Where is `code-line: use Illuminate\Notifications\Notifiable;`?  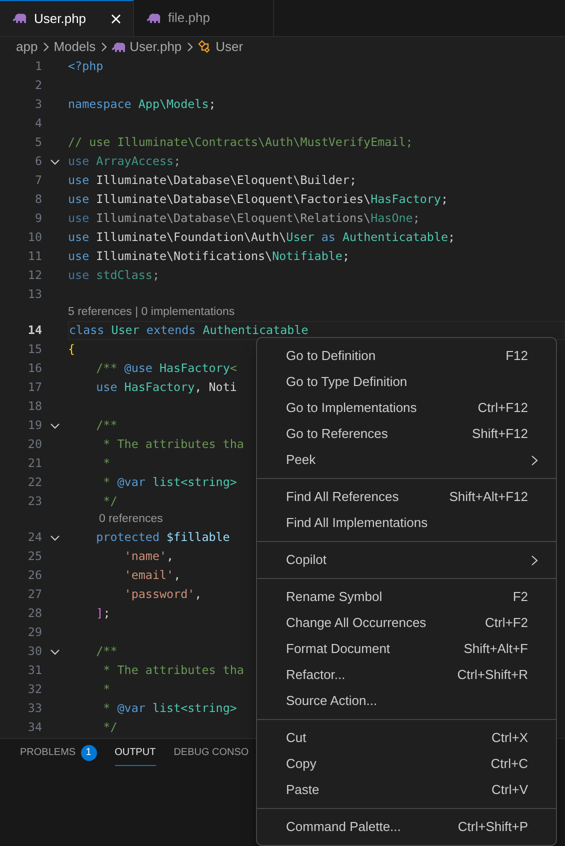
code-line: use Illuminate\Notifications\Notifiable; is located at coordinates (209, 256).